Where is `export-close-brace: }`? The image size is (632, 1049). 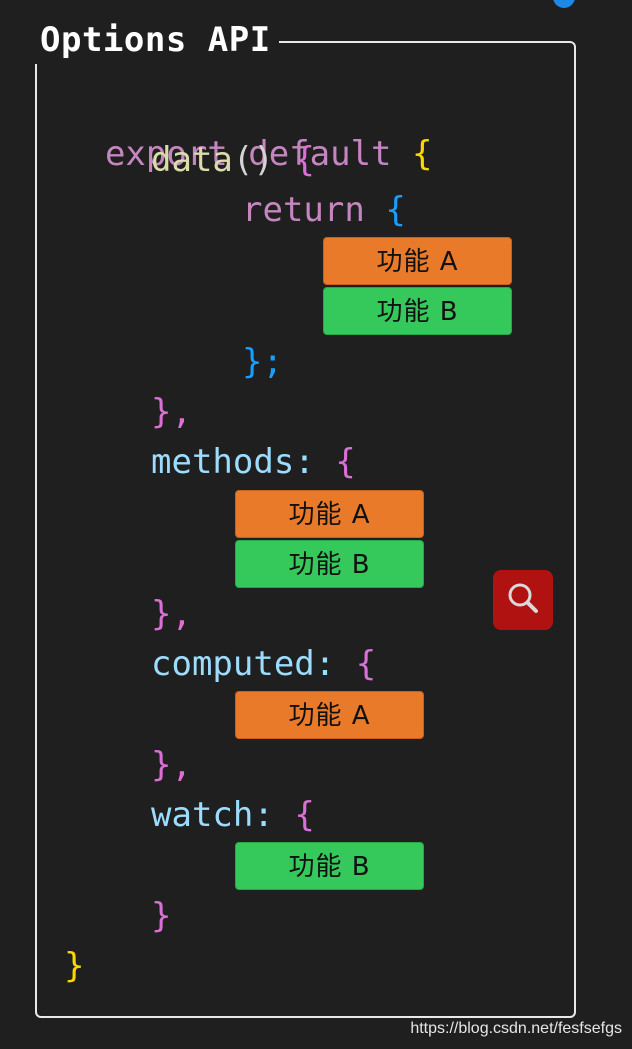 export-close-brace: } is located at coordinates (74, 966).